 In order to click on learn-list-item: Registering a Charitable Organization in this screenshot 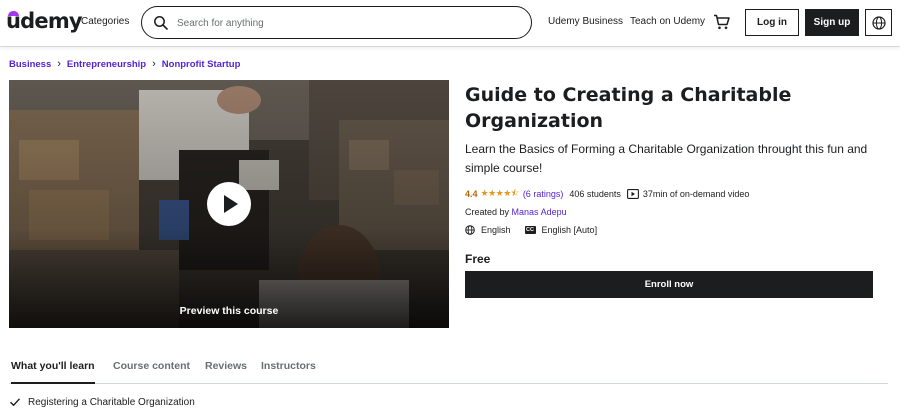, I will do `click(102, 402)`.